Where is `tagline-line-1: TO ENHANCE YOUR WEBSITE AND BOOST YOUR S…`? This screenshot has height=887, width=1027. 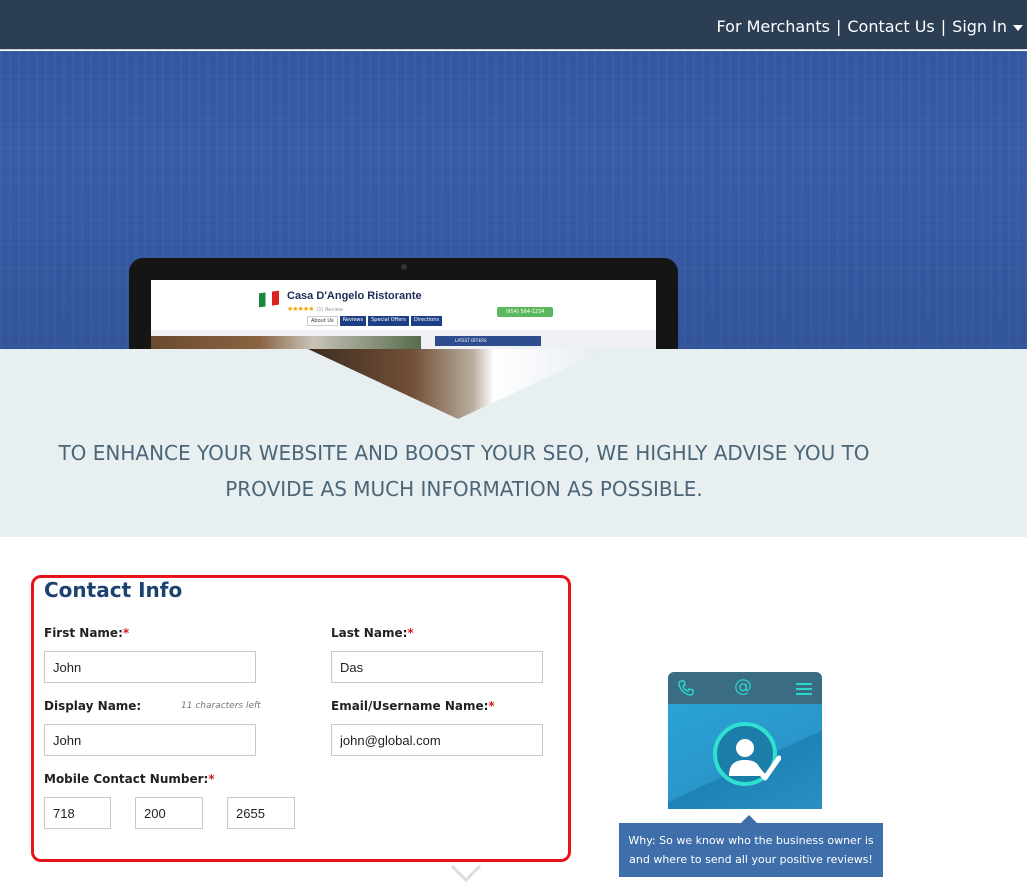
tagline-line-1: TO ENHANCE YOUR WEBSITE AND BOOST YOUR S… is located at coordinates (464, 453).